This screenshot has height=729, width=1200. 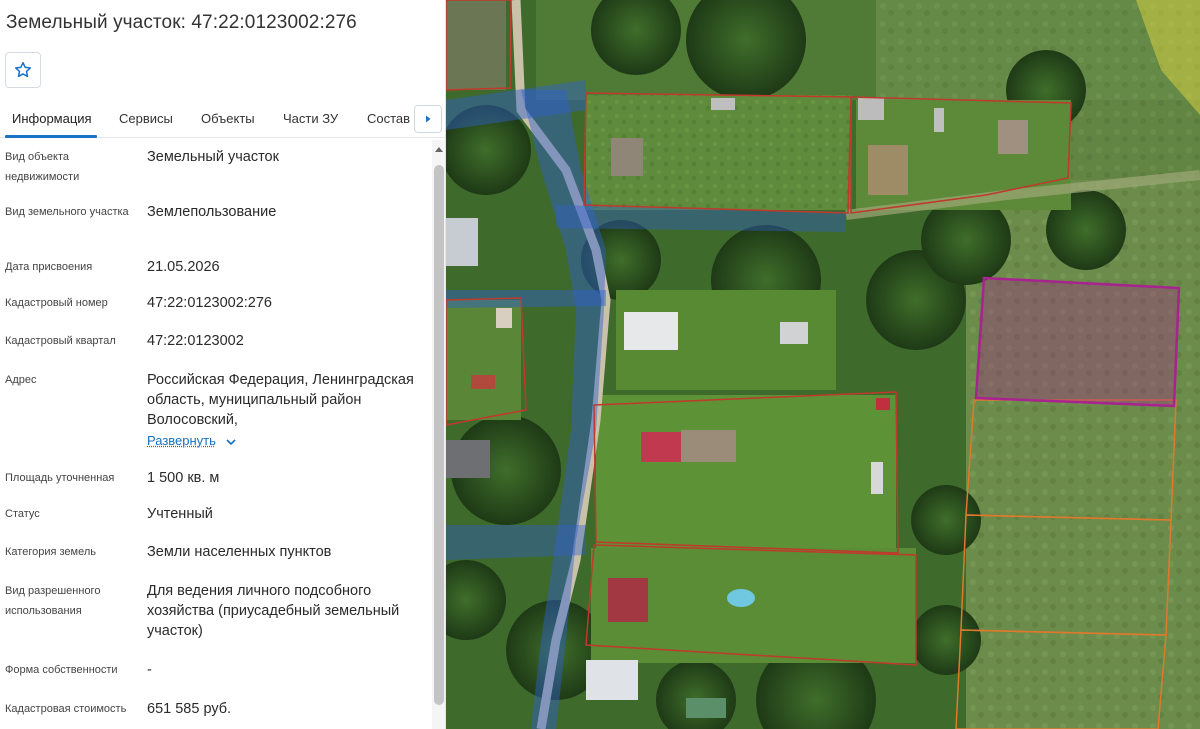 What do you see at coordinates (310, 118) in the screenshot?
I see `tab-parts: Части ЗУ` at bounding box center [310, 118].